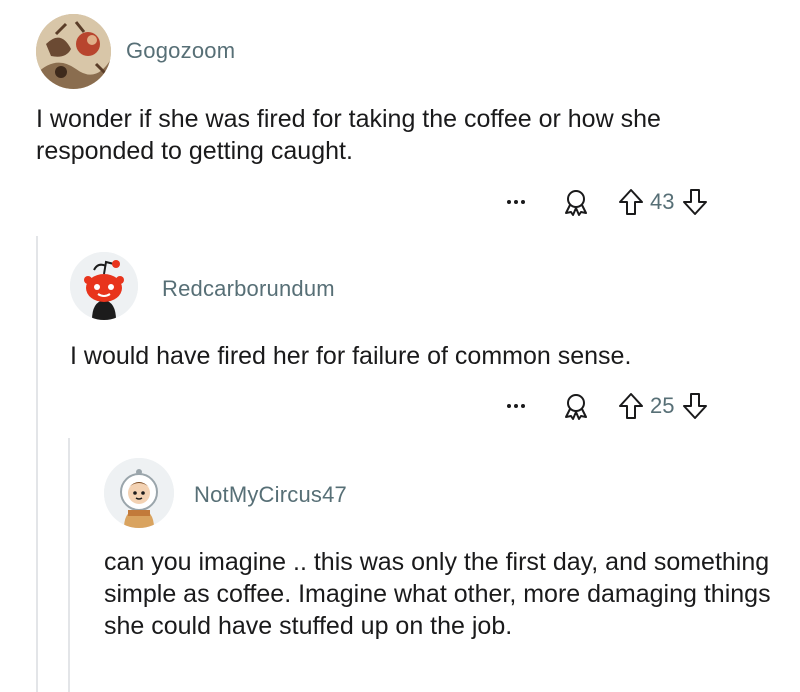 This screenshot has height=692, width=800. What do you see at coordinates (270, 495) in the screenshot?
I see `username: NotMyCircus47` at bounding box center [270, 495].